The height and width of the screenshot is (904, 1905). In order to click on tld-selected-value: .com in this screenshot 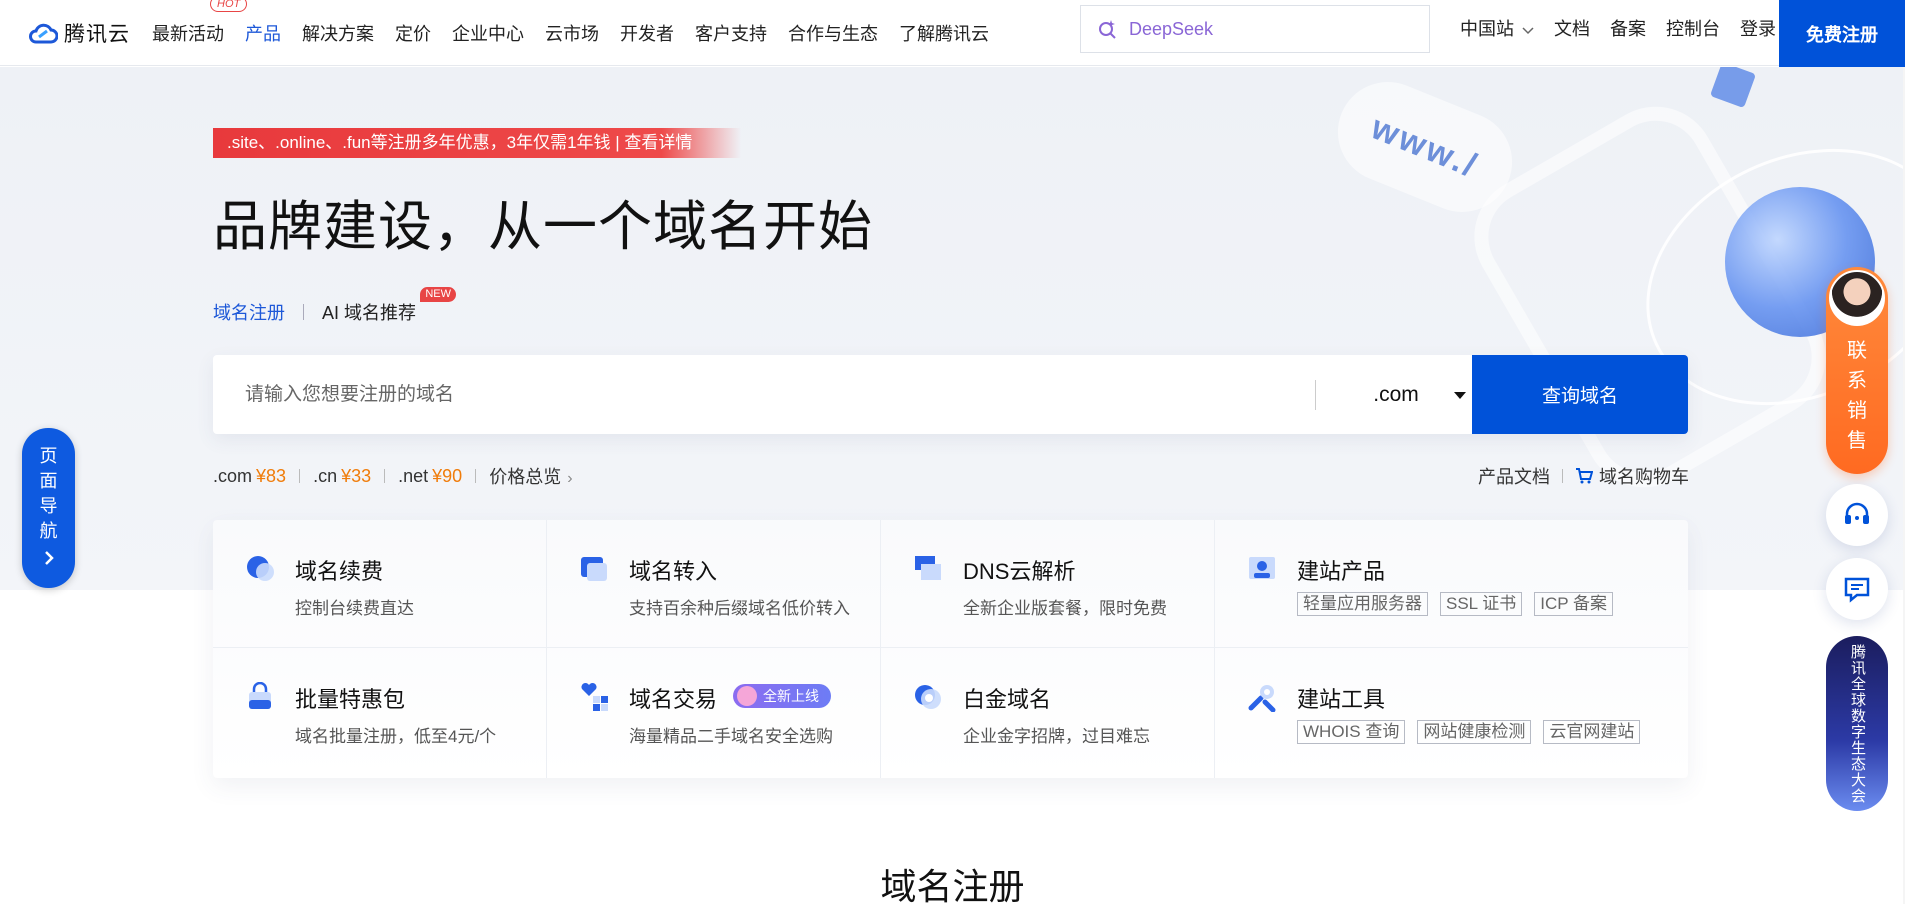, I will do `click(1396, 394)`.